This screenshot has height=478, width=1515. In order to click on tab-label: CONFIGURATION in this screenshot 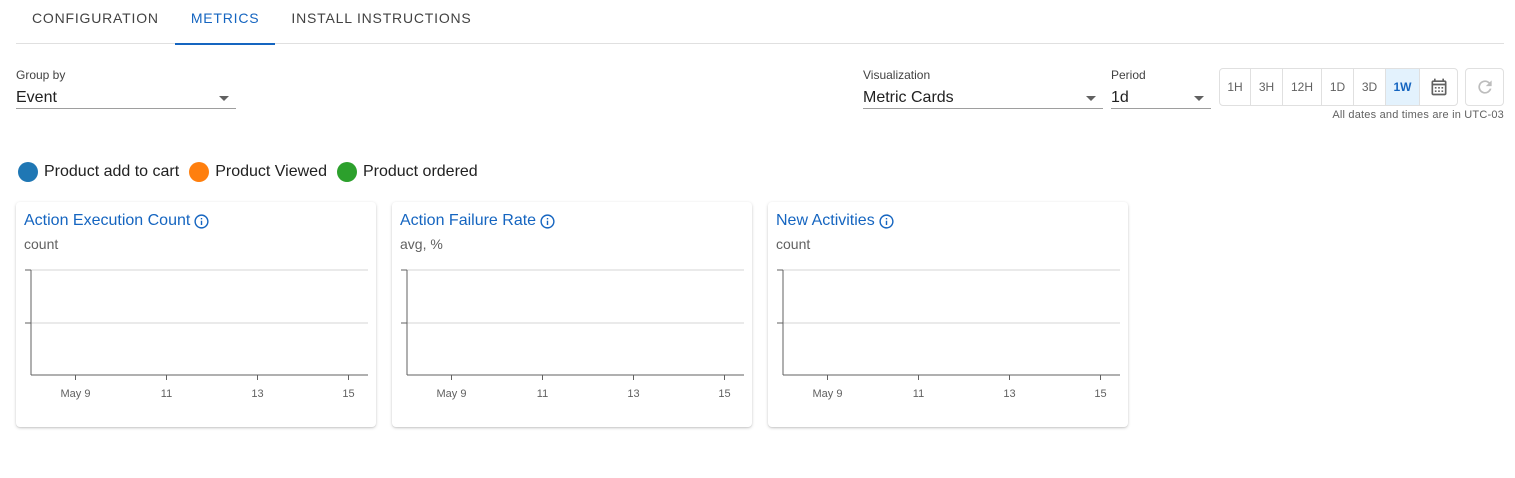, I will do `click(95, 18)`.